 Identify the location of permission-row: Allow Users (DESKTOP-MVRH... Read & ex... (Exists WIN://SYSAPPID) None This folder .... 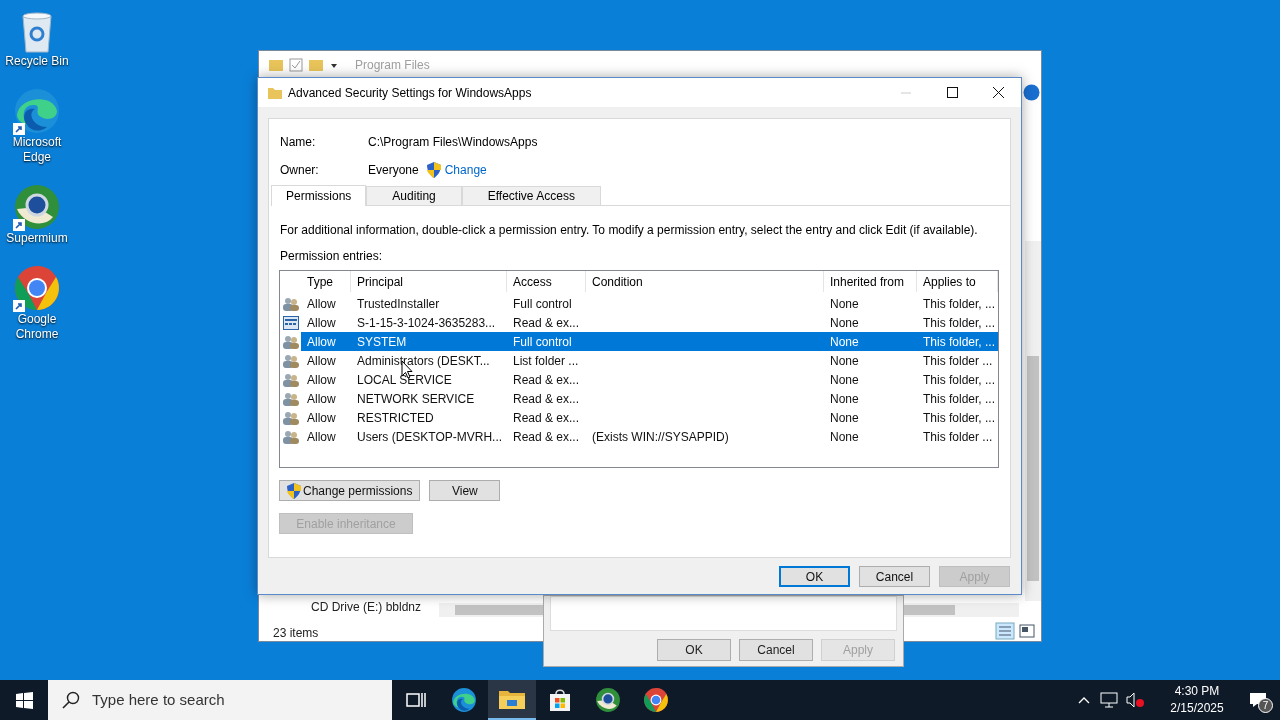
(649, 436).